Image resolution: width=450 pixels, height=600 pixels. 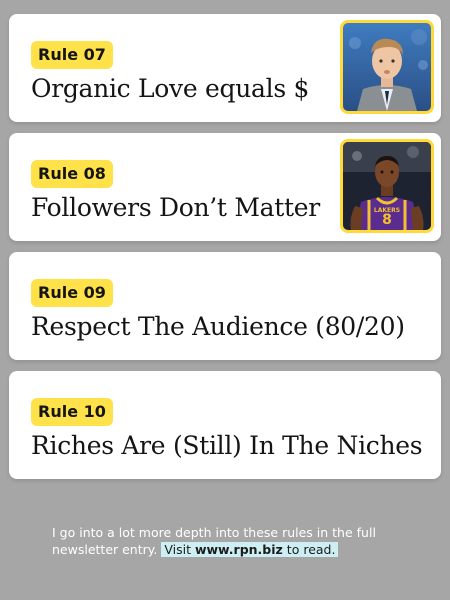 What do you see at coordinates (387, 67) in the screenshot?
I see `man-in-suit-photo` at bounding box center [387, 67].